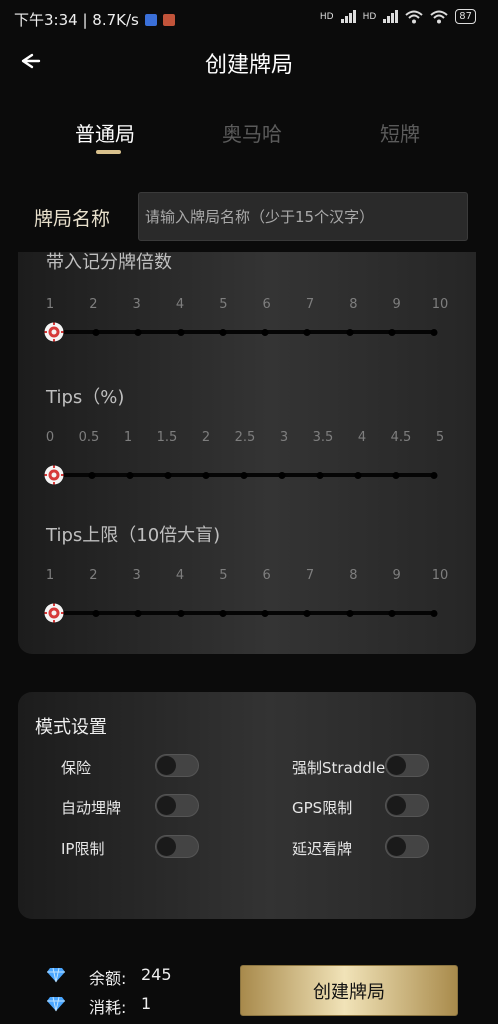  I want to click on option-insurance-label: 保险, so click(76, 768).